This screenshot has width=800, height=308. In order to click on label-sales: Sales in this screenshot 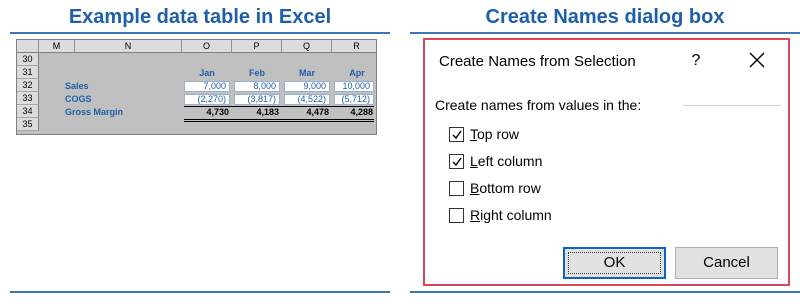, I will do `click(77, 86)`.